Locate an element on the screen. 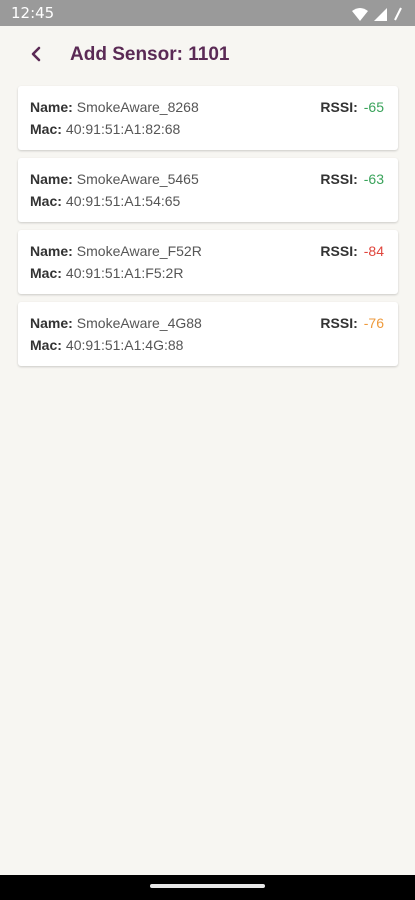 Image resolution: width=415 pixels, height=900 pixels. rssi-value: -84 is located at coordinates (373, 251).